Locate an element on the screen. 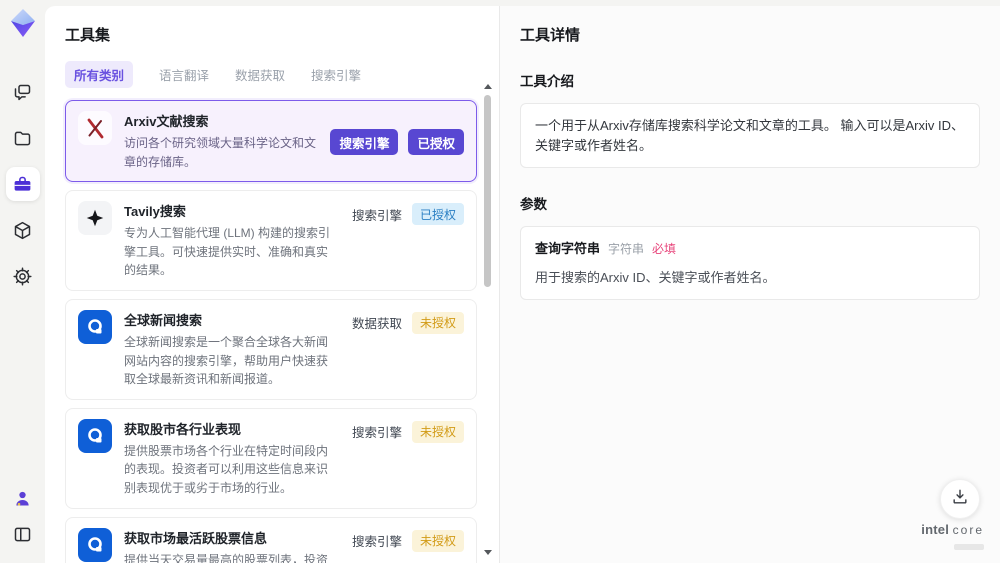 The image size is (1000, 563). cube-icon is located at coordinates (22, 230).